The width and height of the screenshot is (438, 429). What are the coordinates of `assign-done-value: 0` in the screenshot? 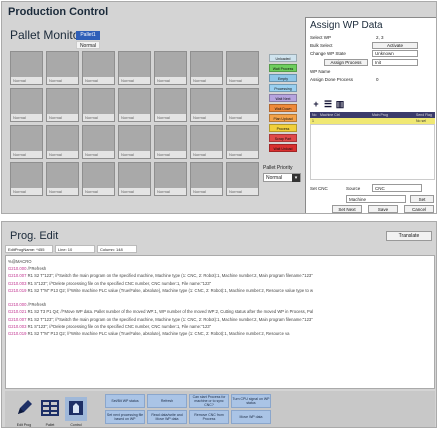 It's located at (377, 79).